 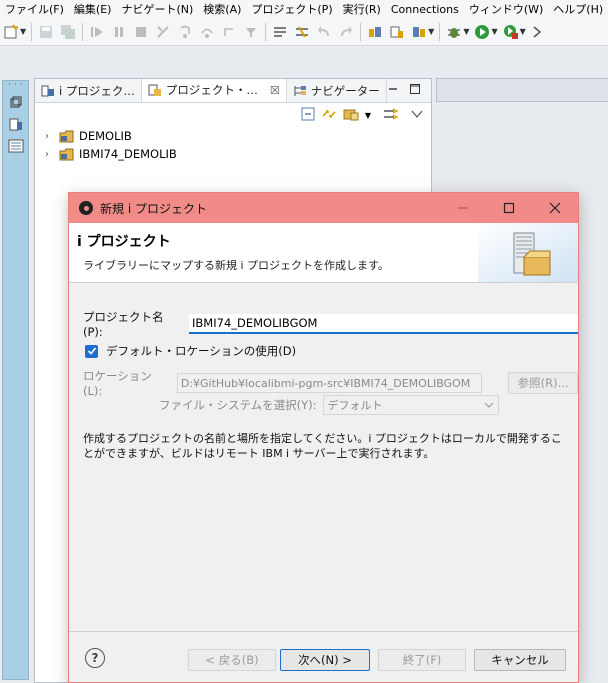 I want to click on step-over-icon, so click(x=207, y=32).